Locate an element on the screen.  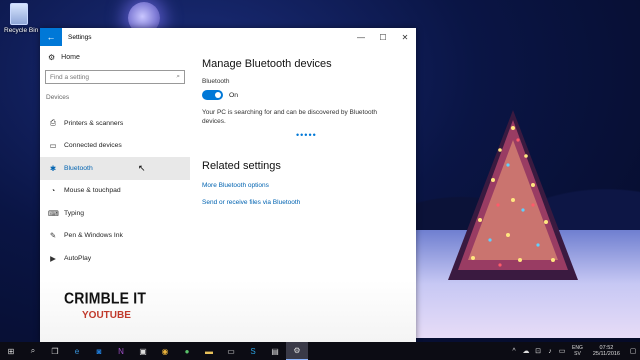
monitor-icon: ▭ is located at coordinates (231, 351).